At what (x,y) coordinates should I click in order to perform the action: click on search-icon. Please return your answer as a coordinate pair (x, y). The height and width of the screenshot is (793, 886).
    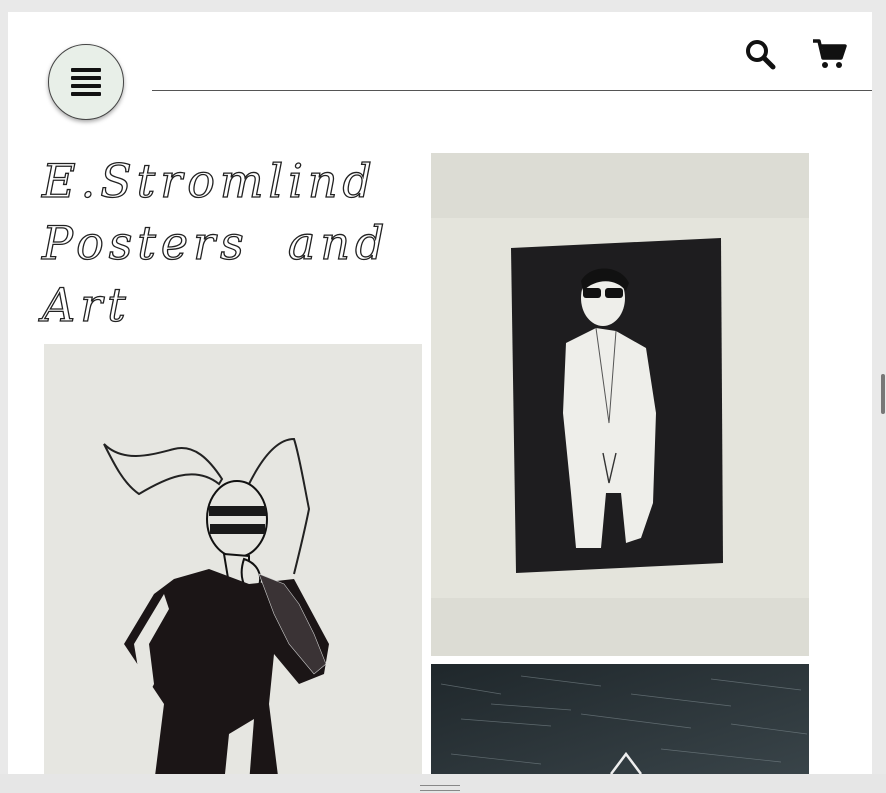
    Looking at the image, I should click on (761, 55).